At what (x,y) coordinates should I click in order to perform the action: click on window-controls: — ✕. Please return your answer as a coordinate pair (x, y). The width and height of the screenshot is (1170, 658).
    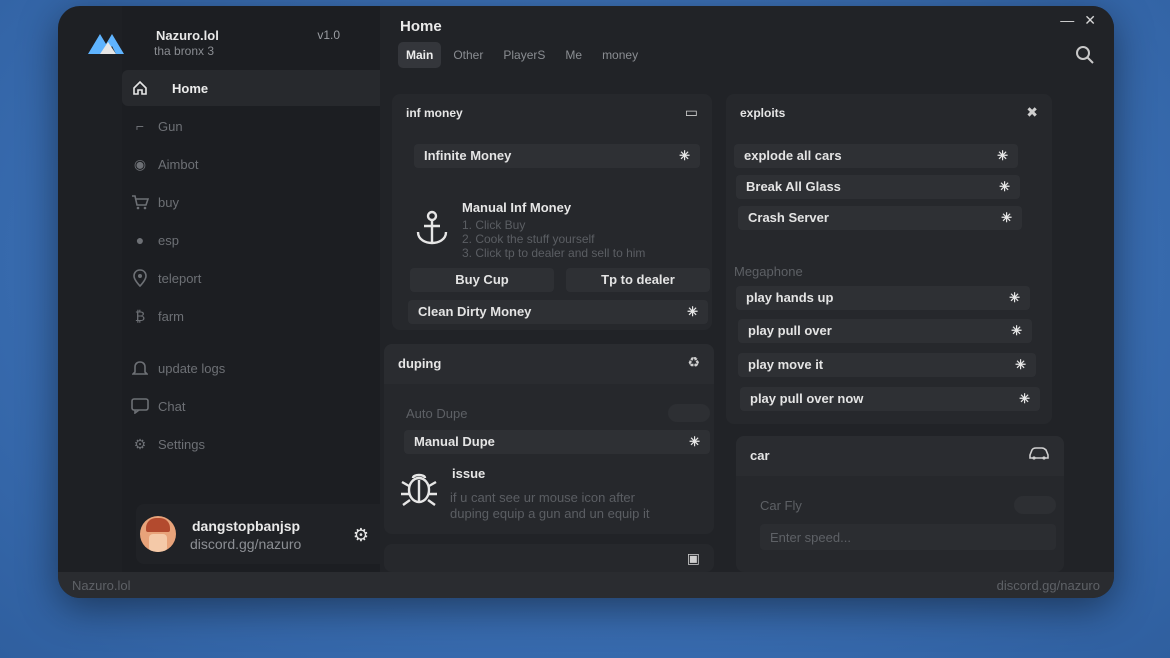
    Looking at the image, I should click on (1078, 20).